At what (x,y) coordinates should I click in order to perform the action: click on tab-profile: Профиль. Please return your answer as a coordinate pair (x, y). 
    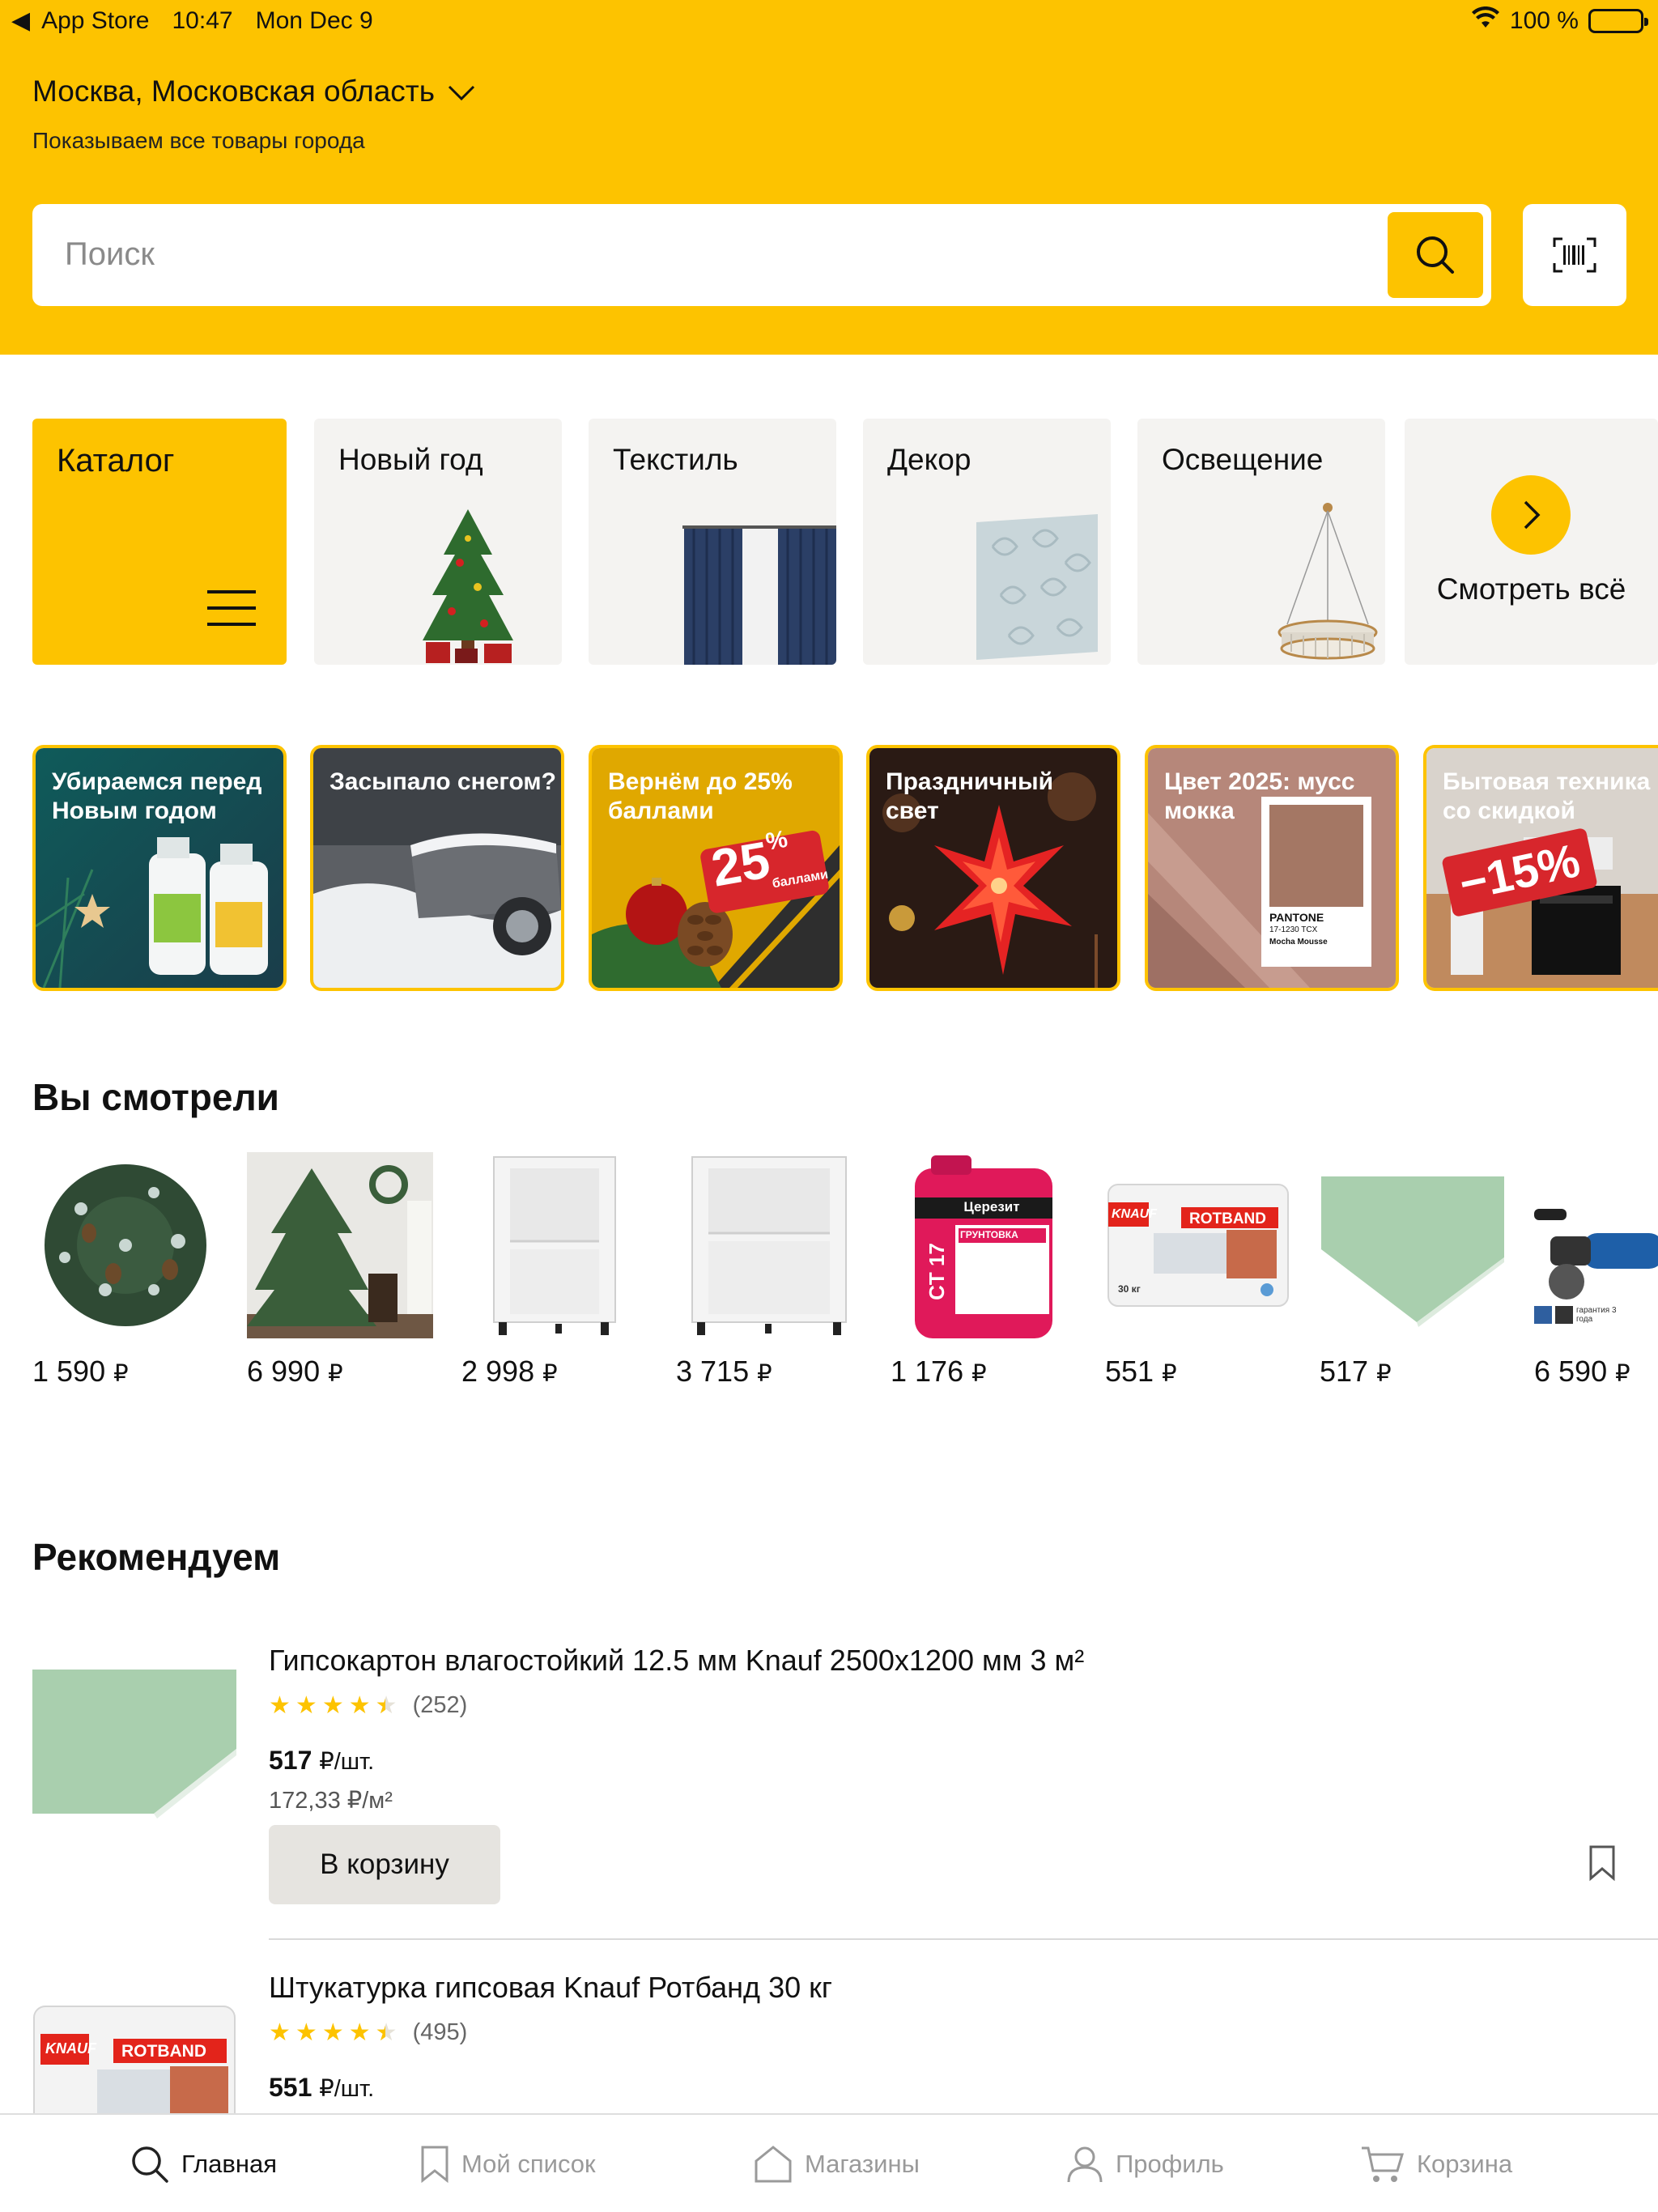
    Looking at the image, I should click on (1144, 2164).